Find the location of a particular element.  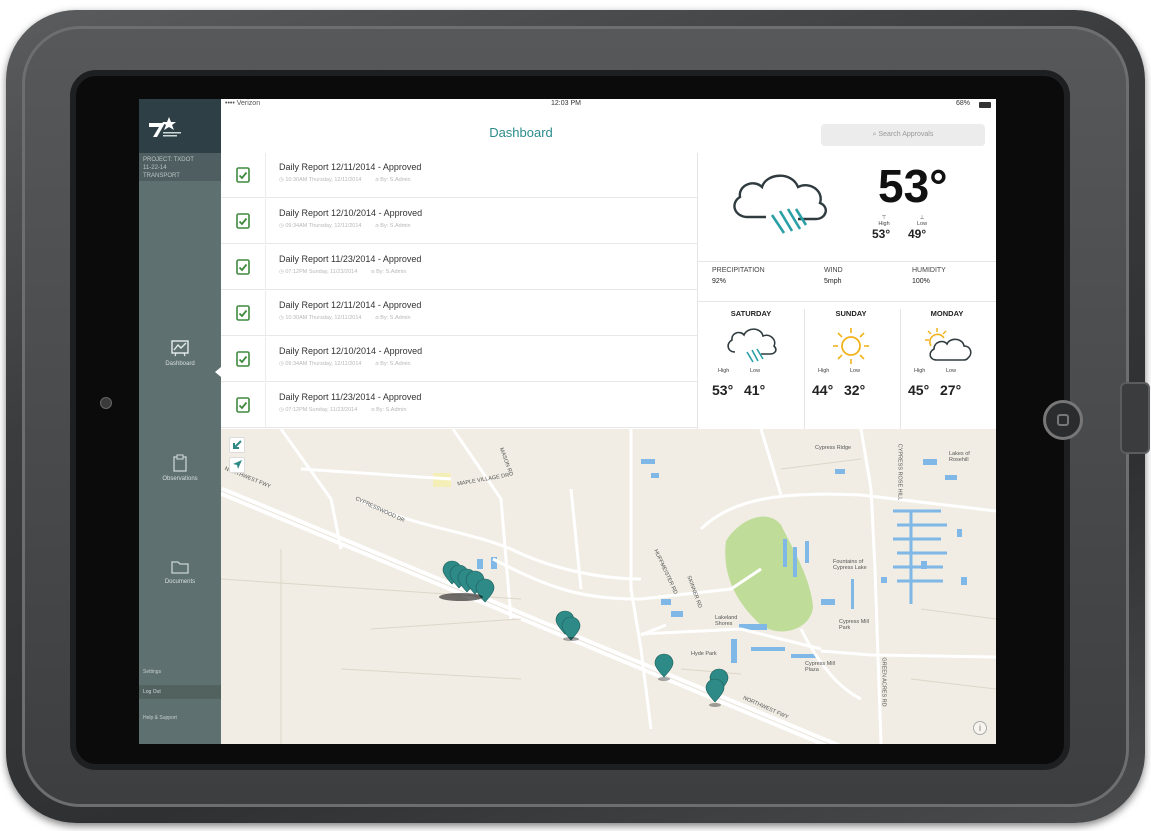

sidebar-item-observations: Observations is located at coordinates (180, 468).